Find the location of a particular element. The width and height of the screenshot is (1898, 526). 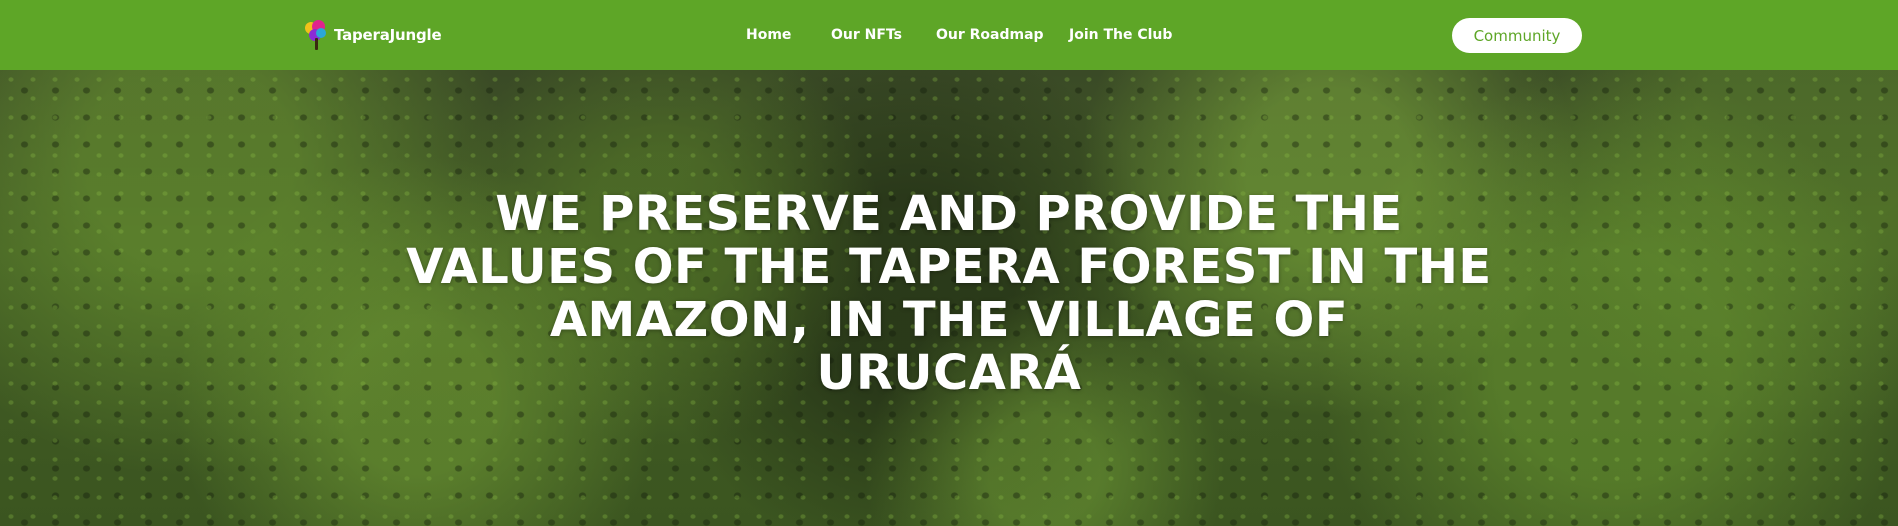

nav-home: Home is located at coordinates (768, 35).